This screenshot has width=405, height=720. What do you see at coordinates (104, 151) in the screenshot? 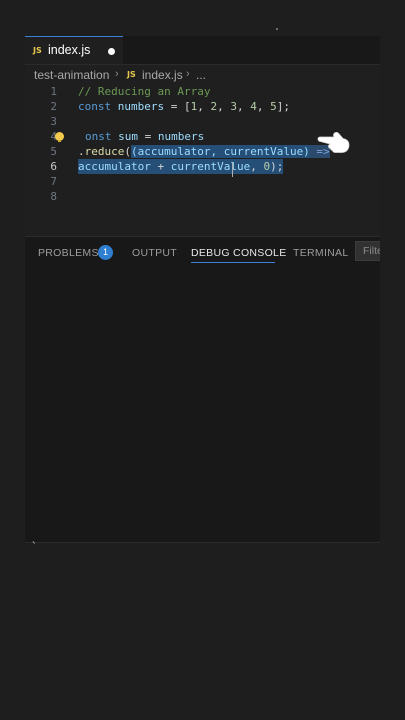
I see `code-function: reduce` at bounding box center [104, 151].